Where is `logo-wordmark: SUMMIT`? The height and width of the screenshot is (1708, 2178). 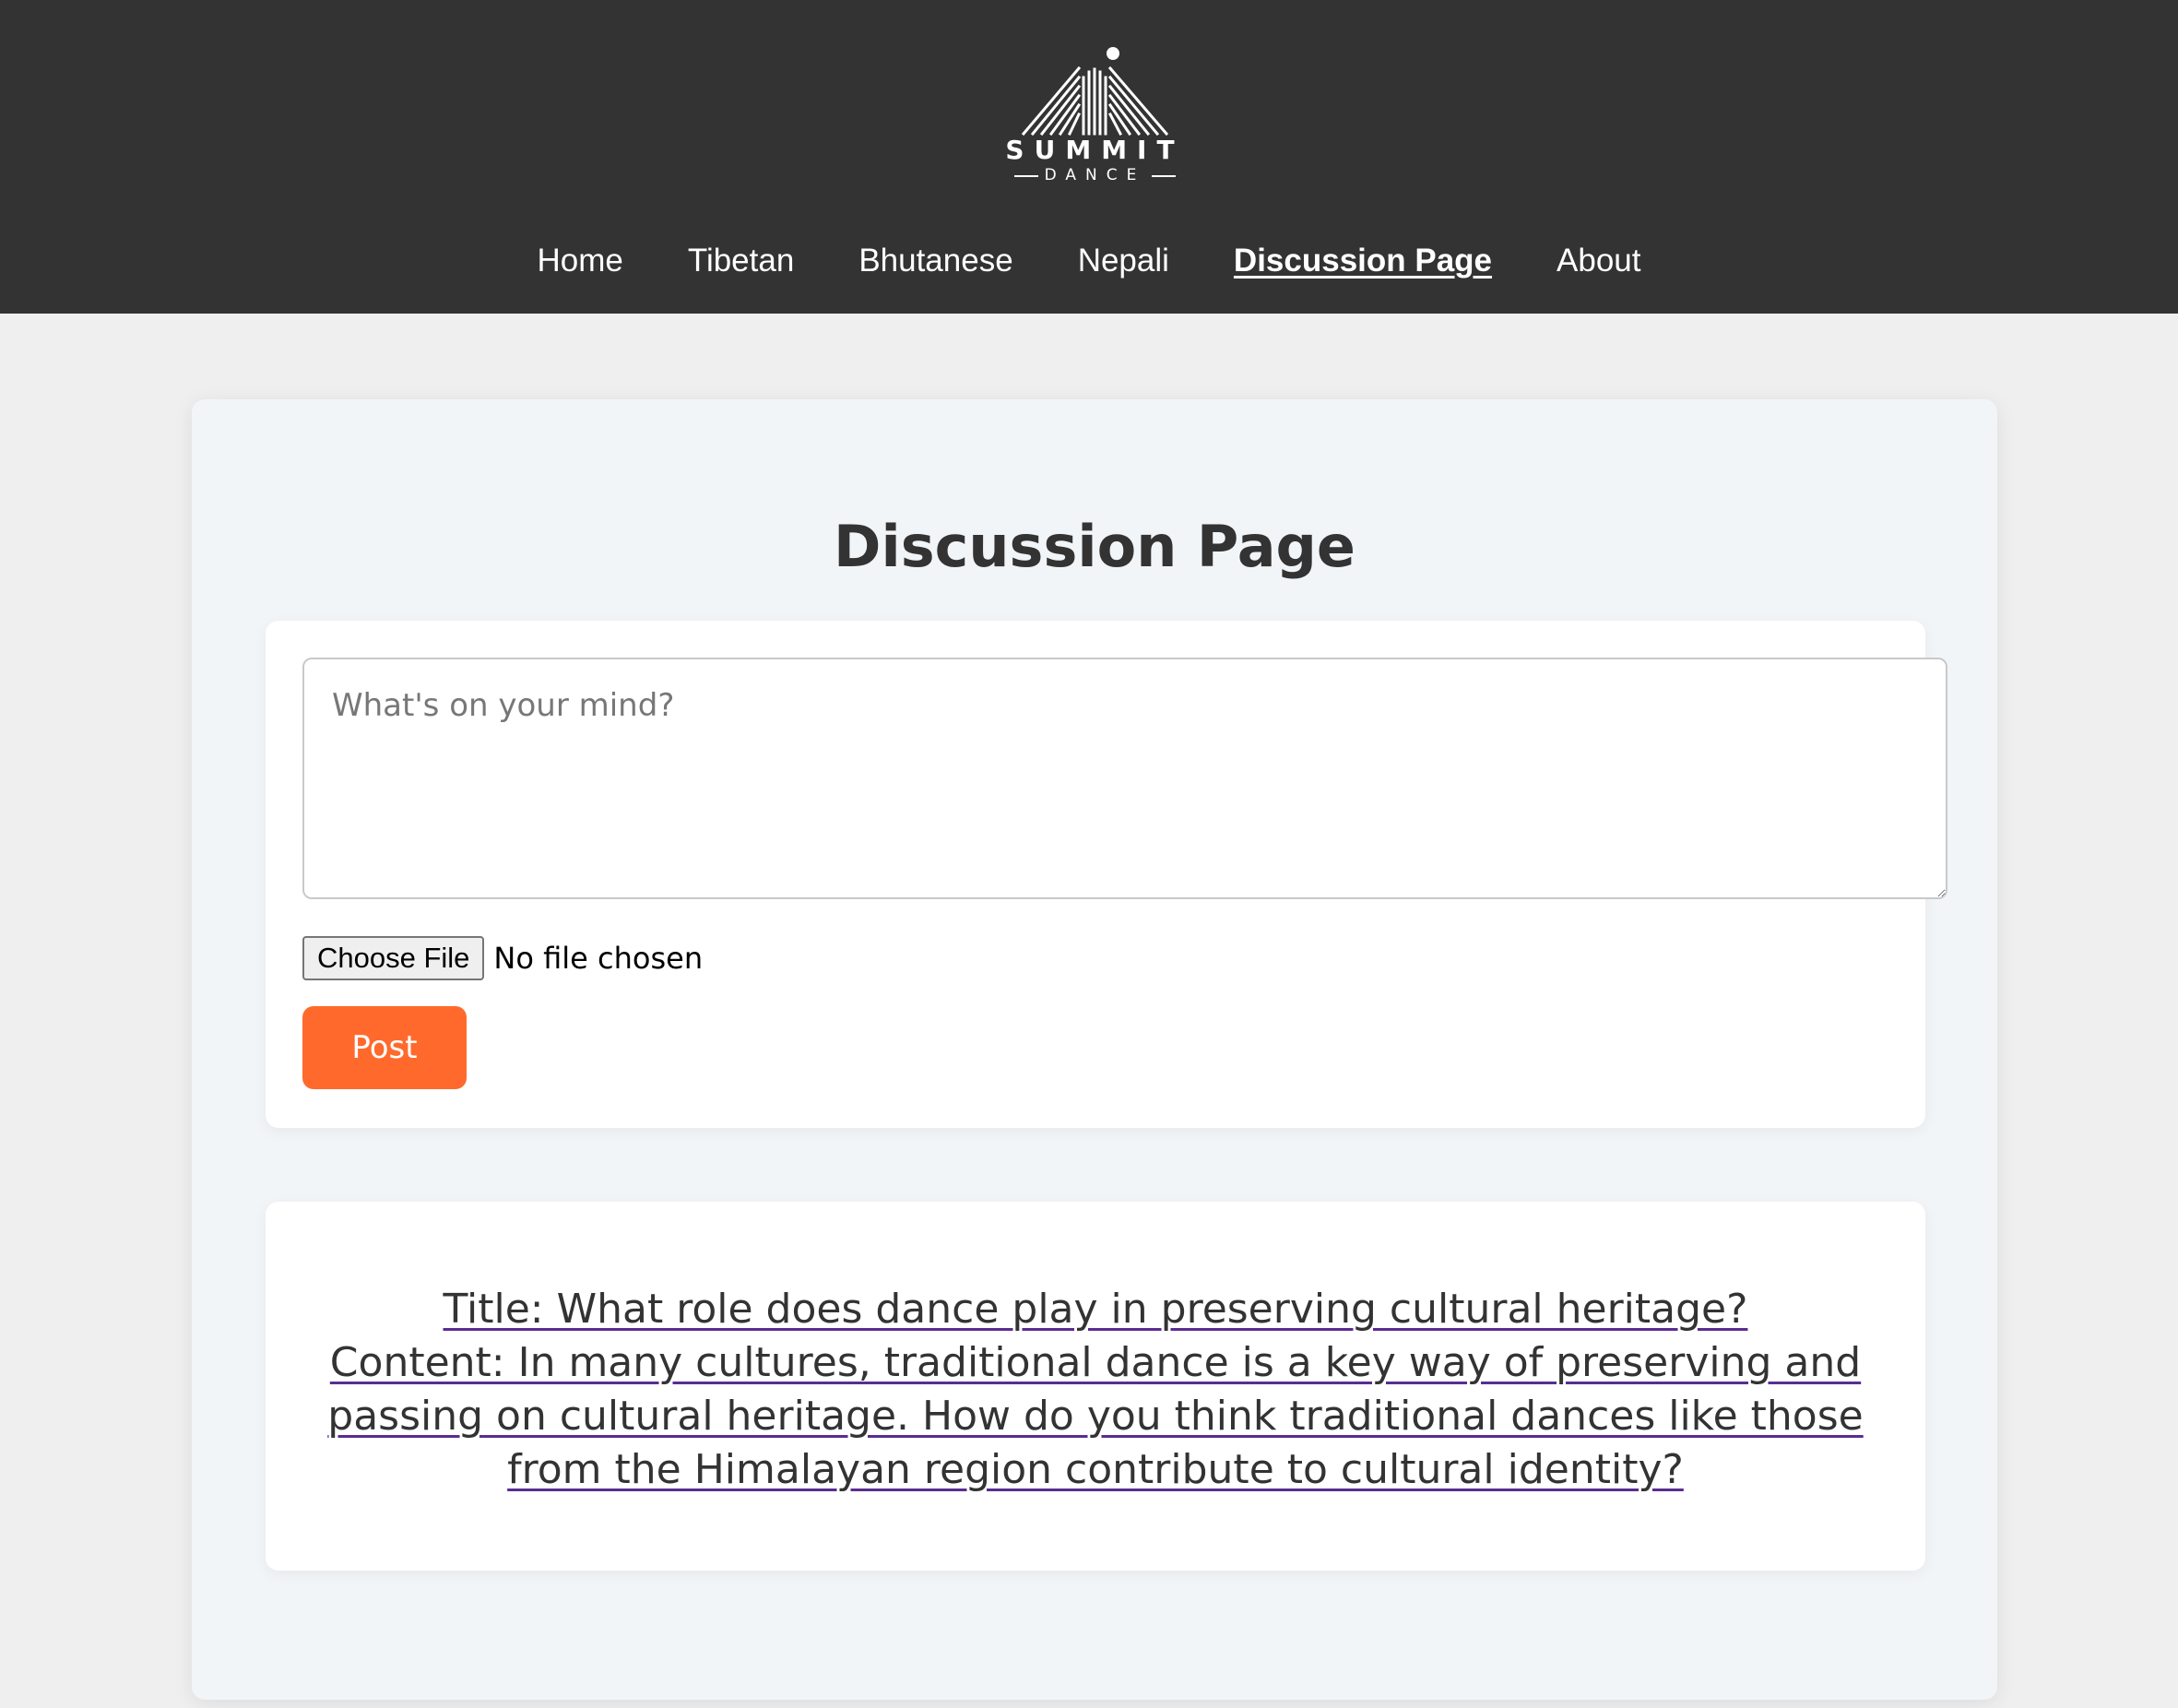
logo-wordmark: SUMMIT is located at coordinates (1095, 150).